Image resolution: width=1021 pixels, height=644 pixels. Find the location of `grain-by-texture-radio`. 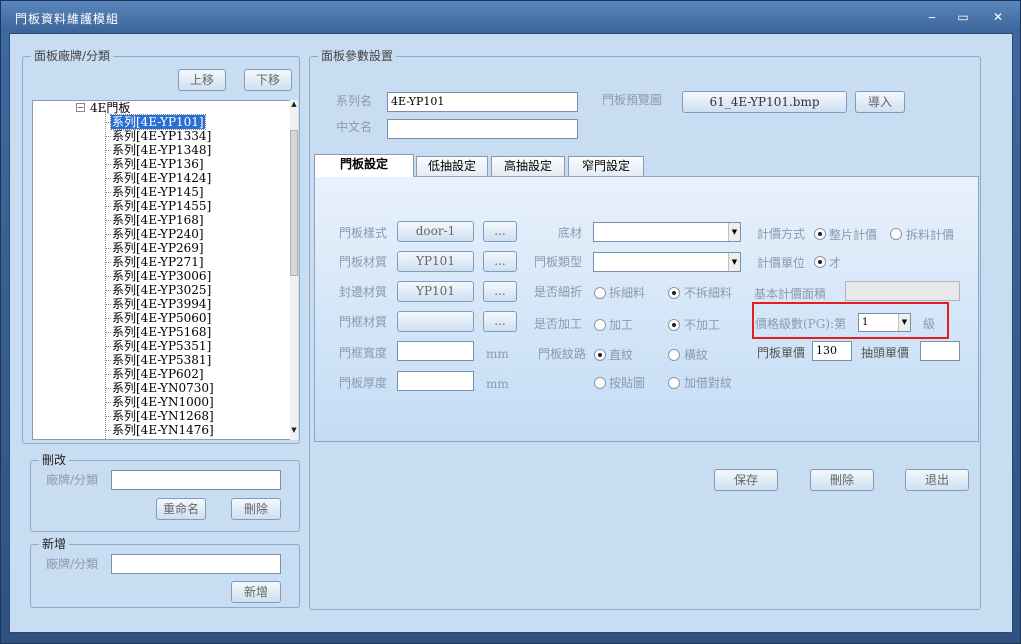

grain-by-texture-radio is located at coordinates (600, 383).